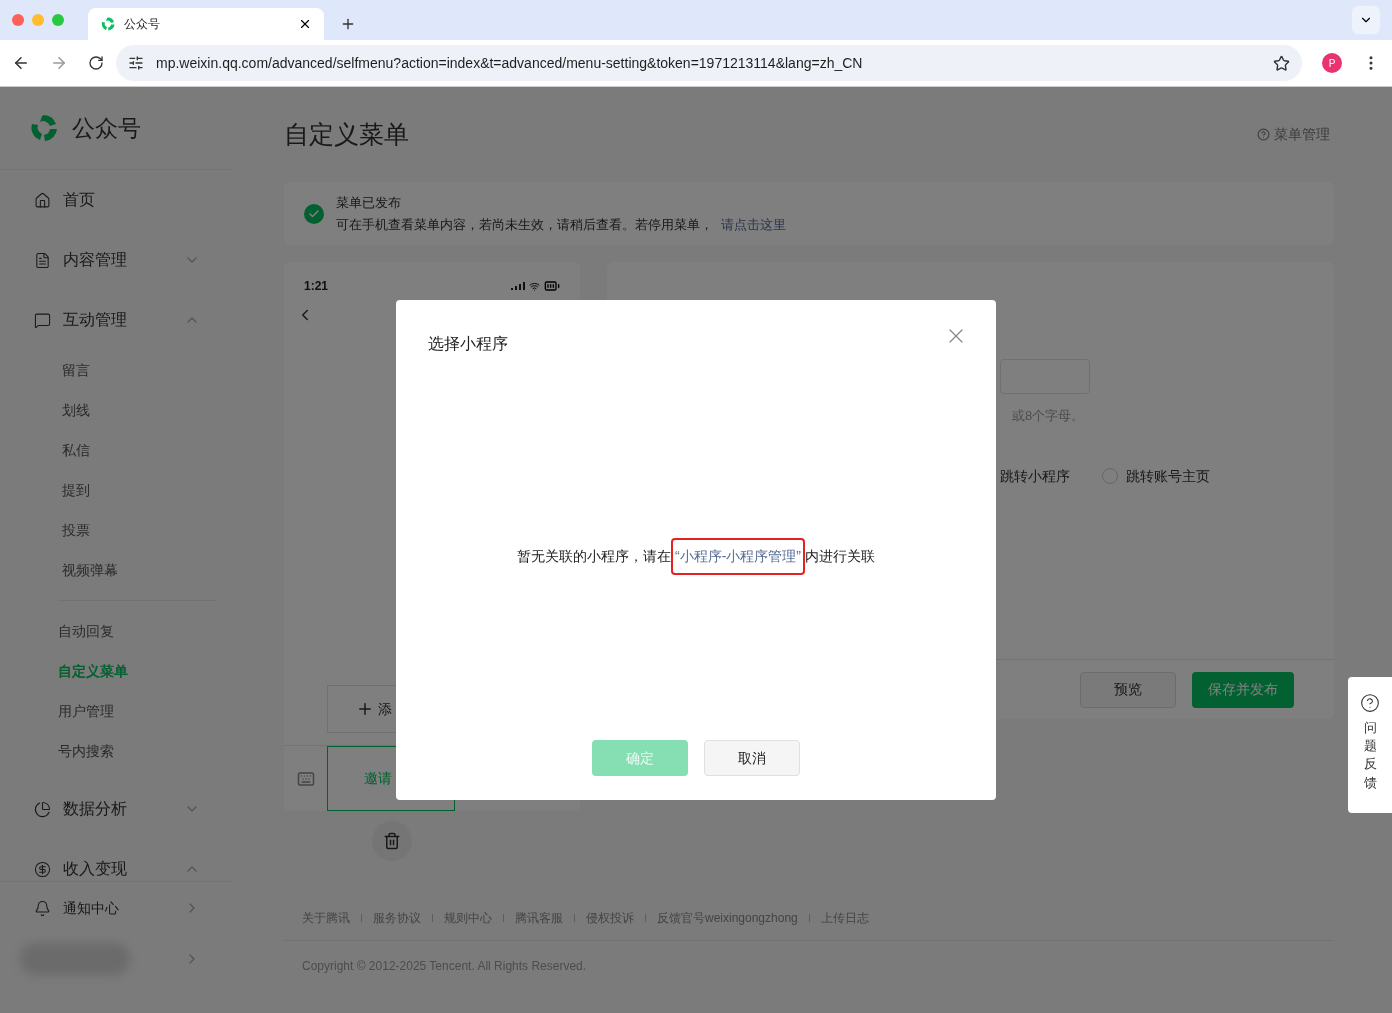 This screenshot has width=1392, height=1013. I want to click on dialog-message: 内进行关联, so click(840, 556).